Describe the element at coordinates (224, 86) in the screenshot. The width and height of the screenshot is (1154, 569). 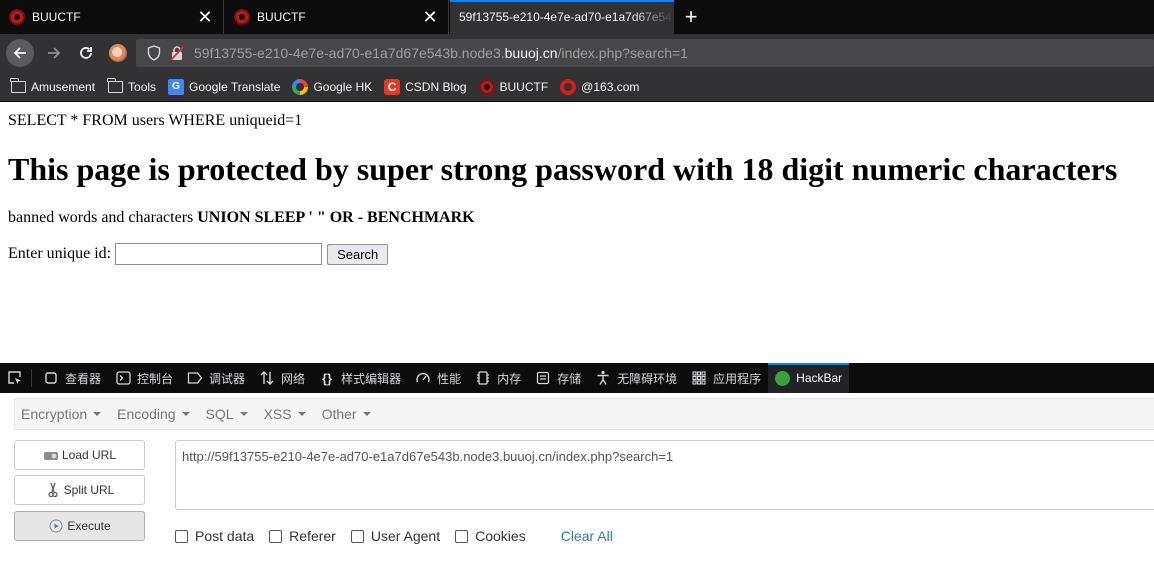
I see `bookmark-google-translate: G Google Translate` at that location.